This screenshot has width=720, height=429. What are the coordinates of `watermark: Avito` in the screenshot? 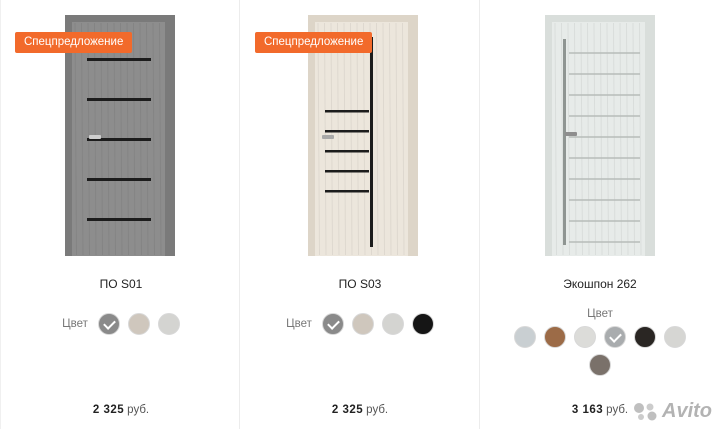 It's located at (672, 411).